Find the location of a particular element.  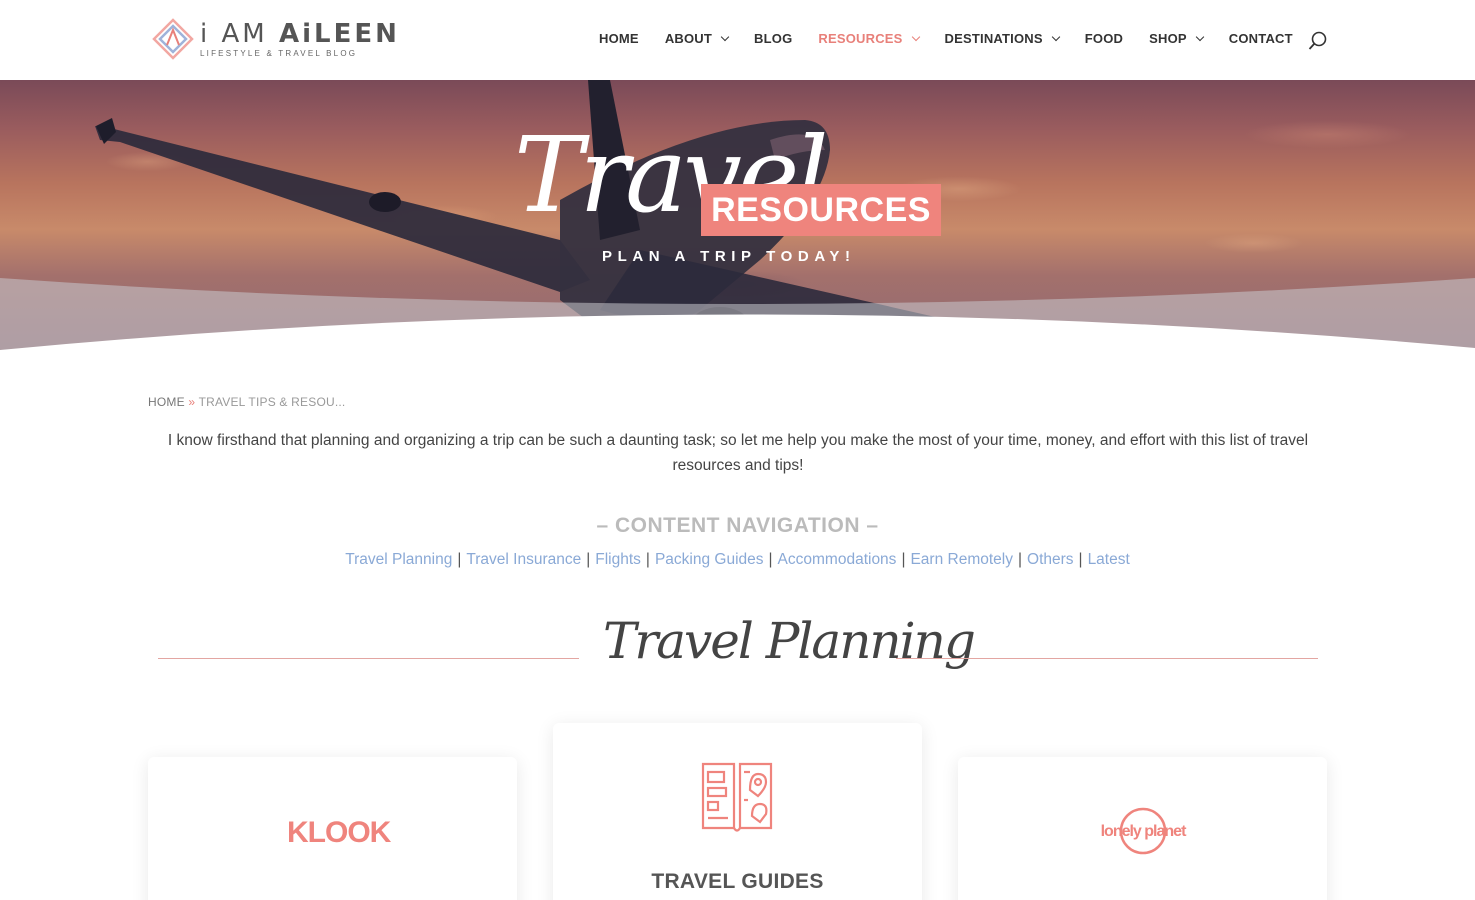

lonely-planet-logo-text: lonely planet is located at coordinates (1144, 831).